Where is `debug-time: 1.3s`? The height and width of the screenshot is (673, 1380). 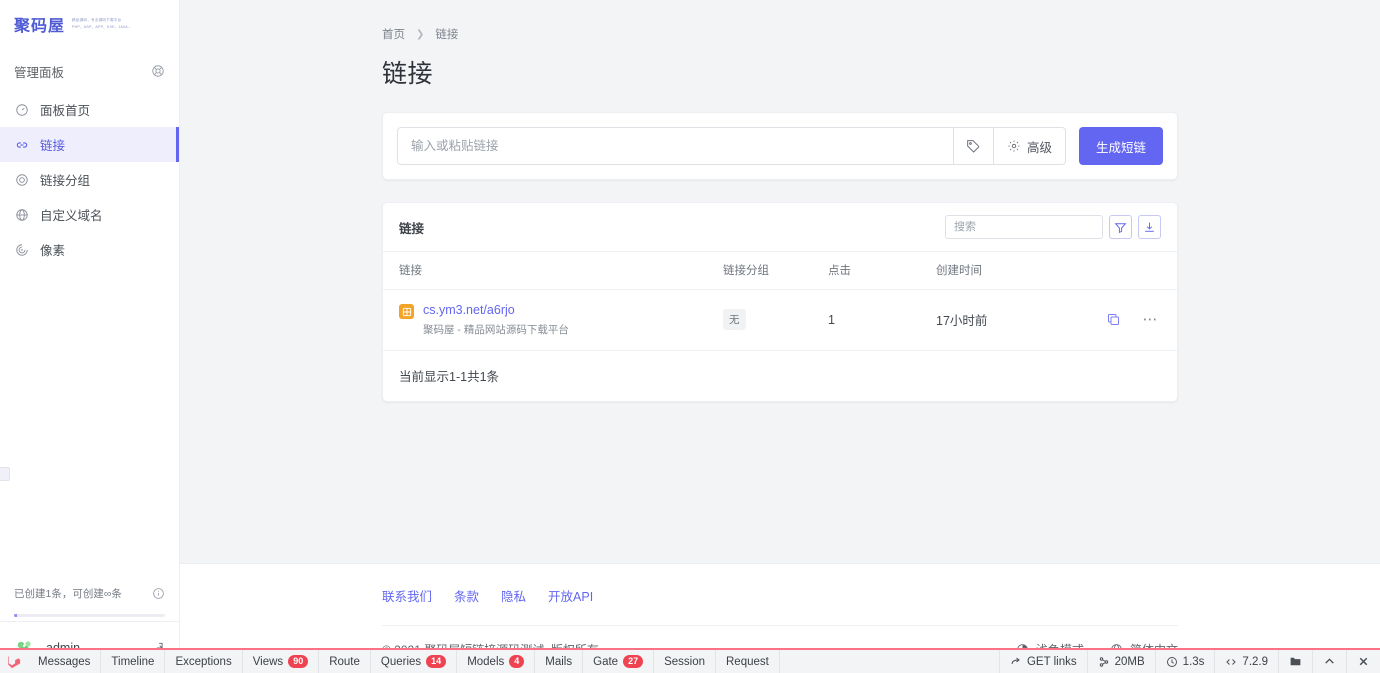 debug-time: 1.3s is located at coordinates (1184, 661).